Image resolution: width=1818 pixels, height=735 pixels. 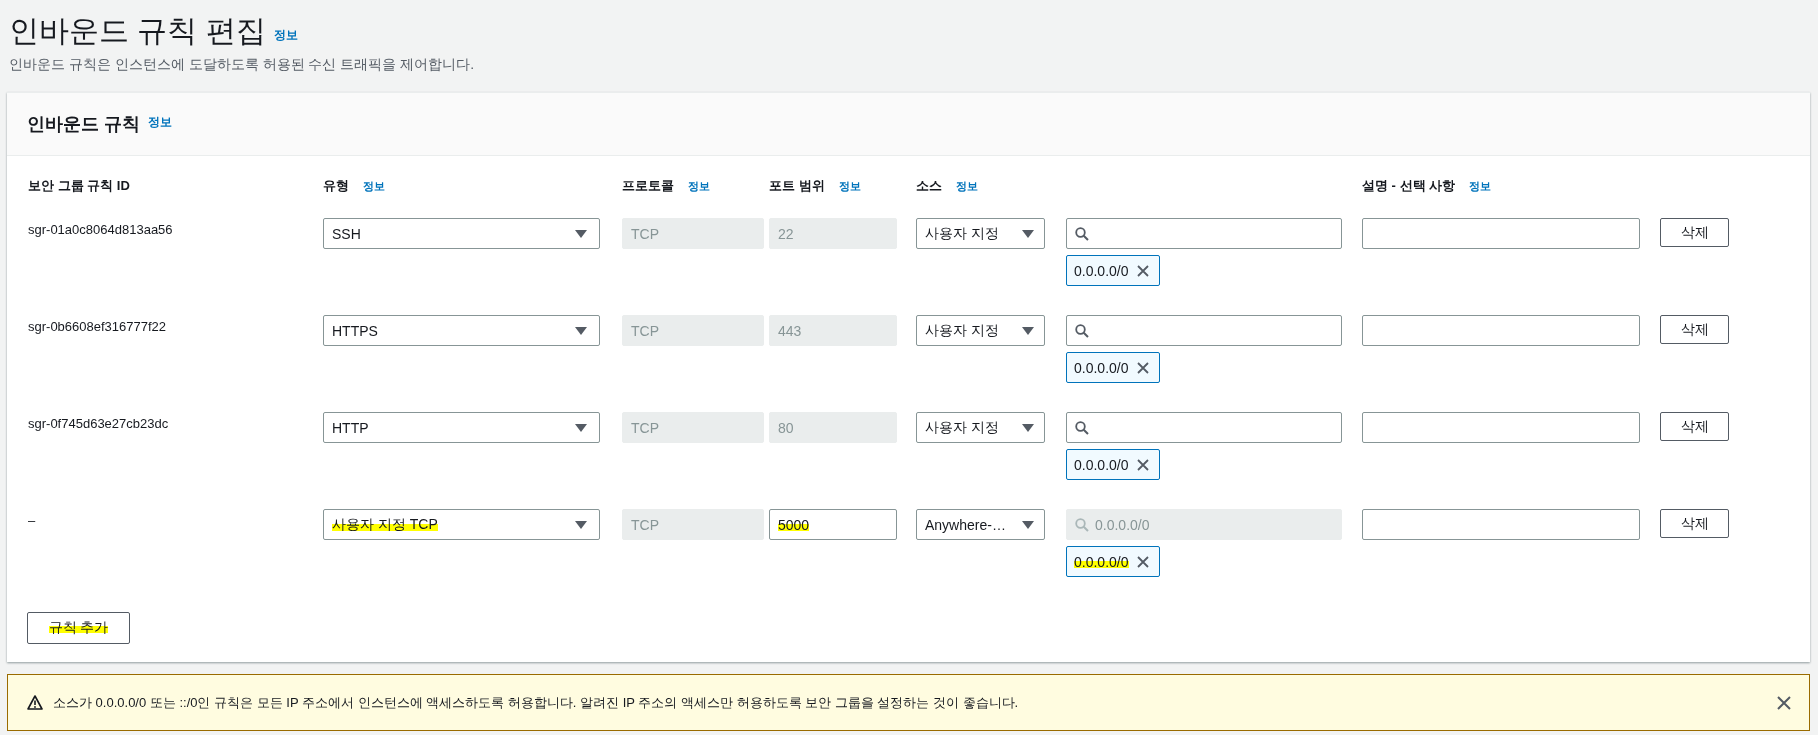 What do you see at coordinates (83, 124) in the screenshot?
I see `panel-title: 인바운드 규칙` at bounding box center [83, 124].